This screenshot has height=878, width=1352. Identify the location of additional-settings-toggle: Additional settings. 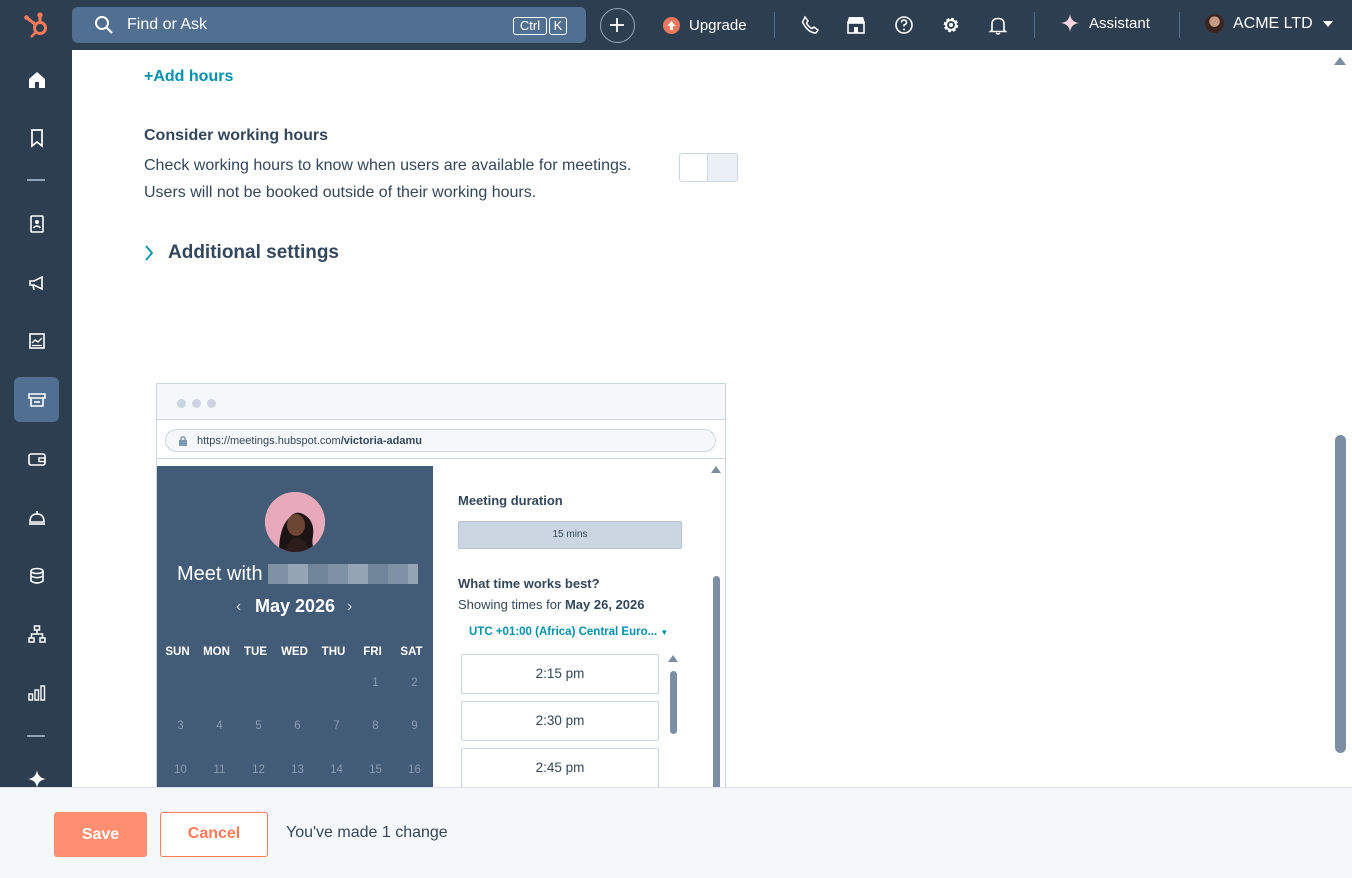
(241, 253).